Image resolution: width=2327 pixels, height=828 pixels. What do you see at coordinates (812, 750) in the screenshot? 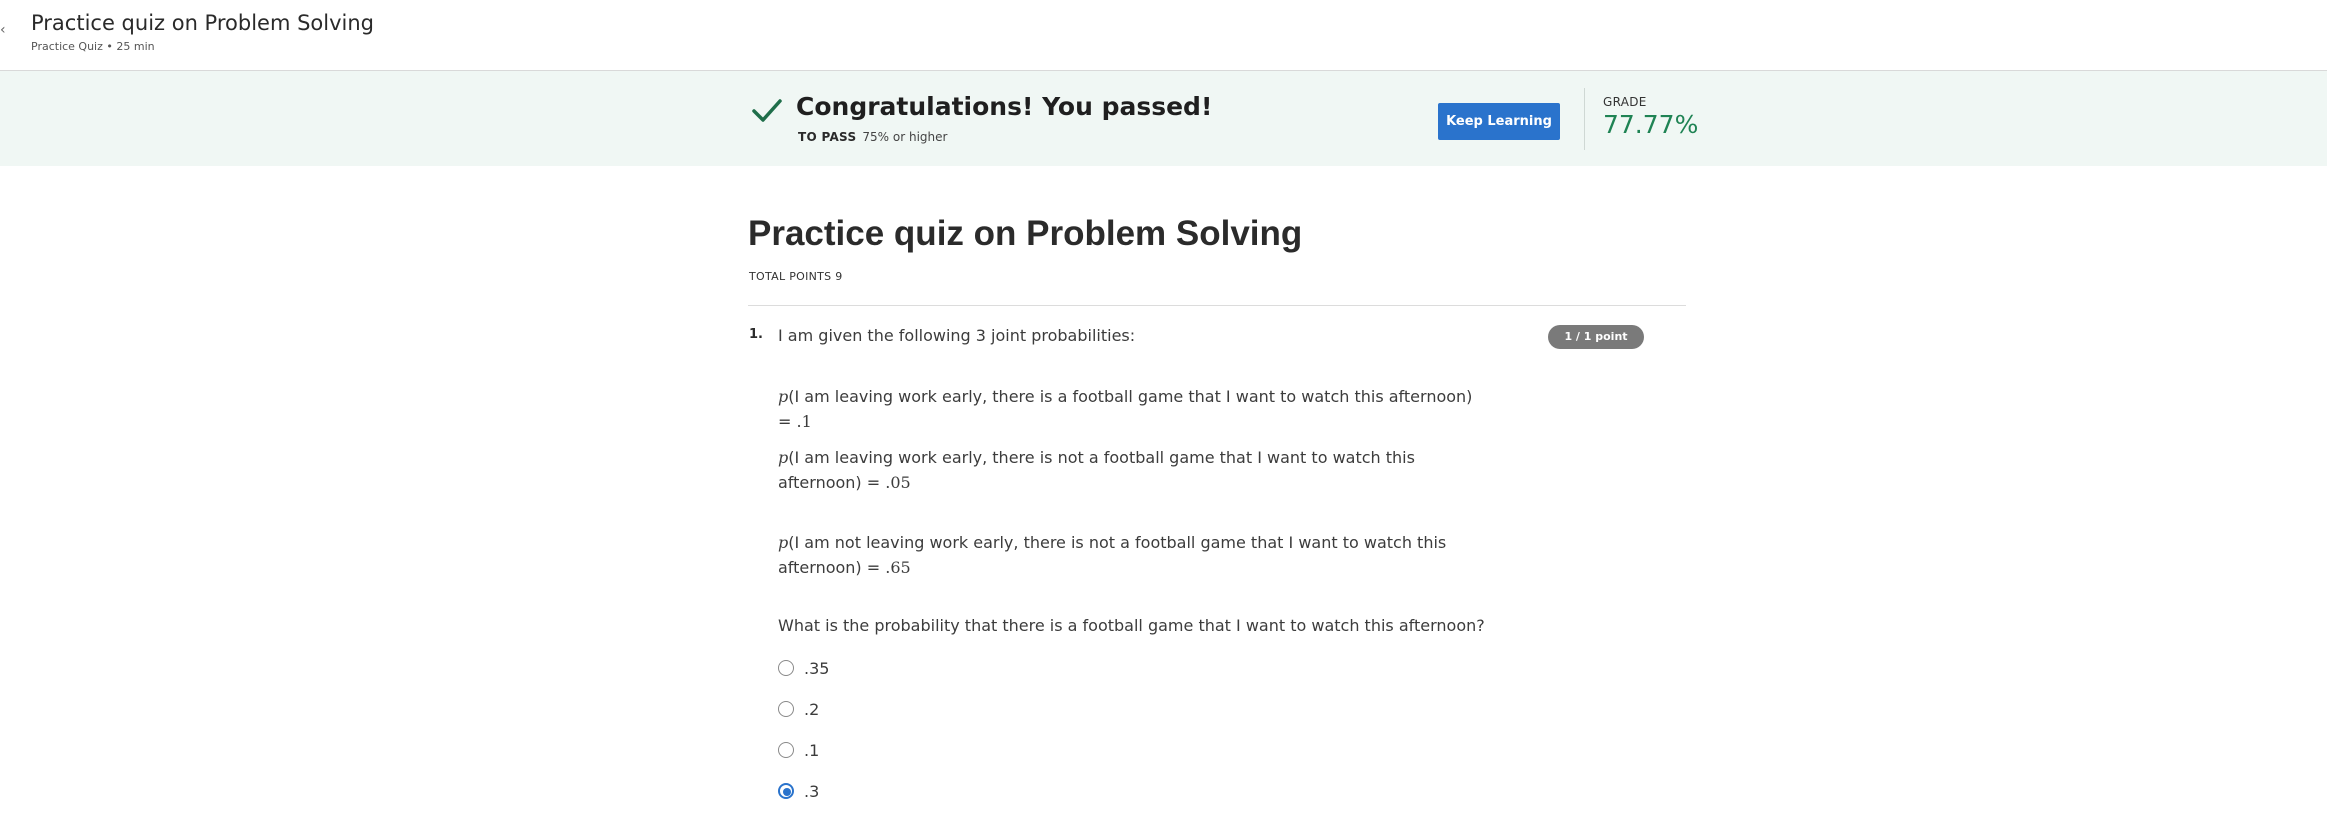
I see `answer-option-label: .1` at bounding box center [812, 750].